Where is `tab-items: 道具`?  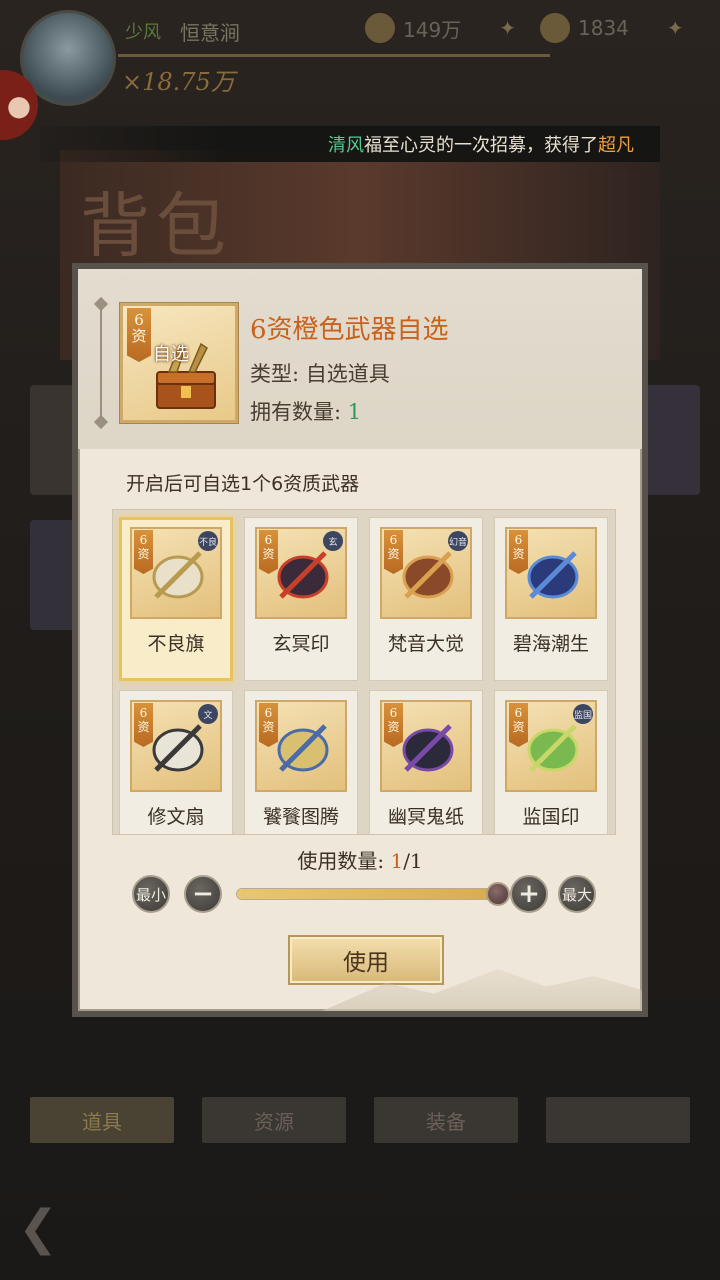
tab-items: 道具 is located at coordinates (102, 1120).